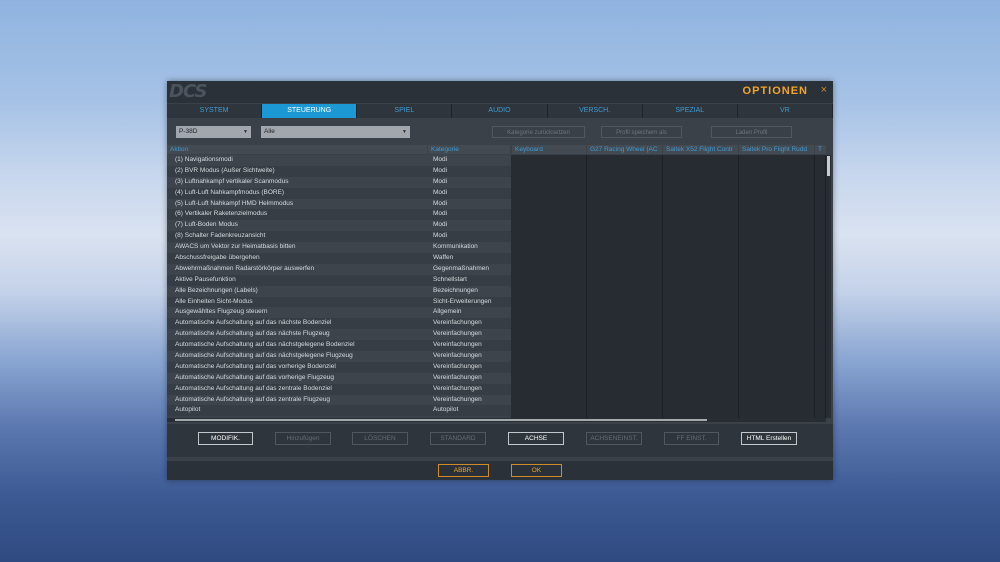  I want to click on table-row: Autopilot Autopilot, so click(339, 411).